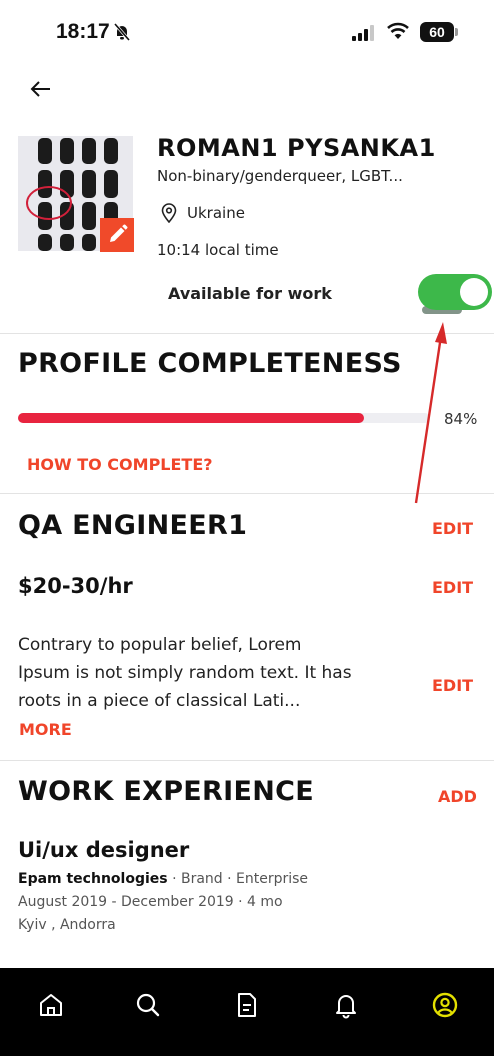 The height and width of the screenshot is (1056, 494). What do you see at coordinates (455, 292) in the screenshot?
I see `available-for-work-toggle` at bounding box center [455, 292].